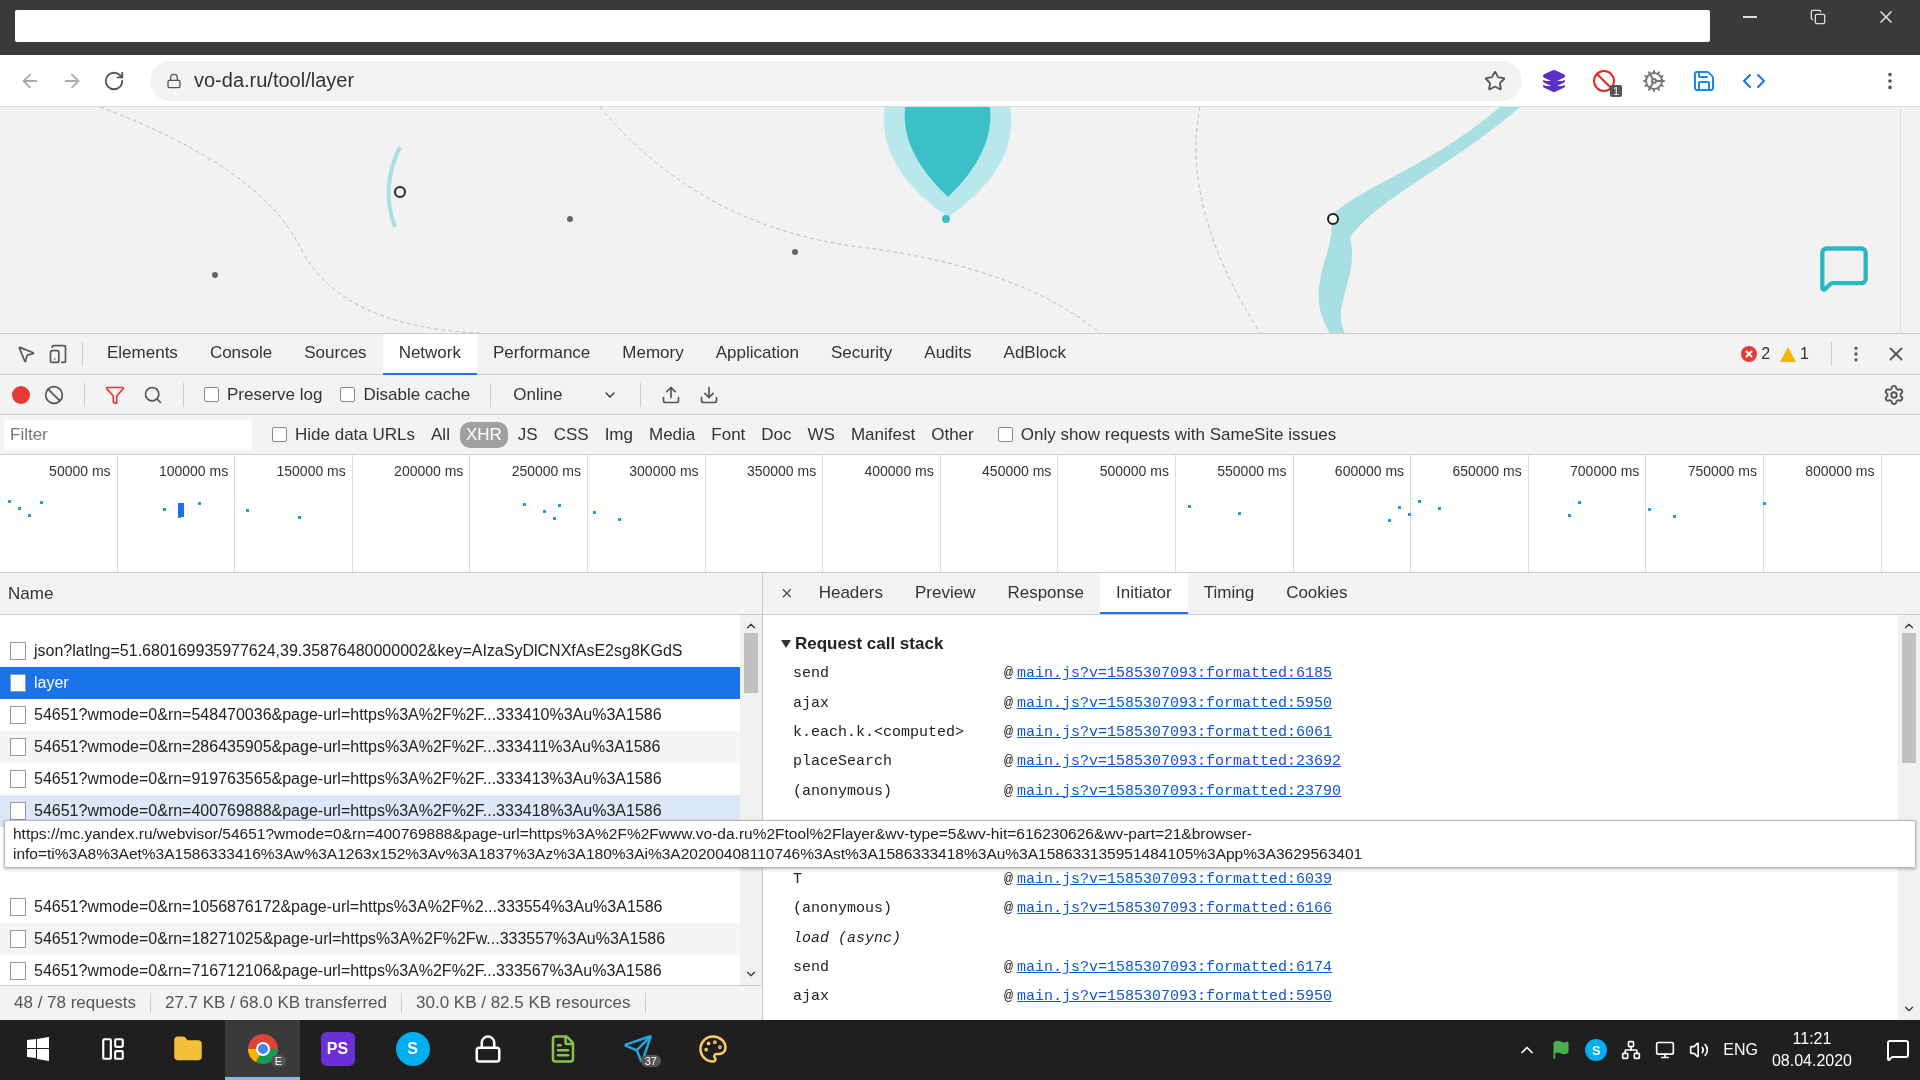 This screenshot has width=1920, height=1080. What do you see at coordinates (405, 394) in the screenshot?
I see `checkbox-label: Disable cache` at bounding box center [405, 394].